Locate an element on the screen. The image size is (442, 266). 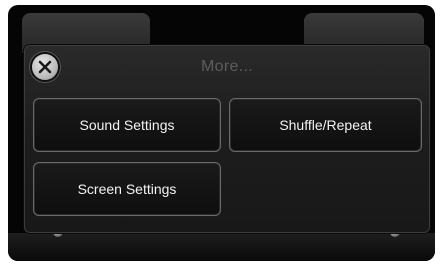
screen-settings-button: Screen Settings is located at coordinates (127, 189).